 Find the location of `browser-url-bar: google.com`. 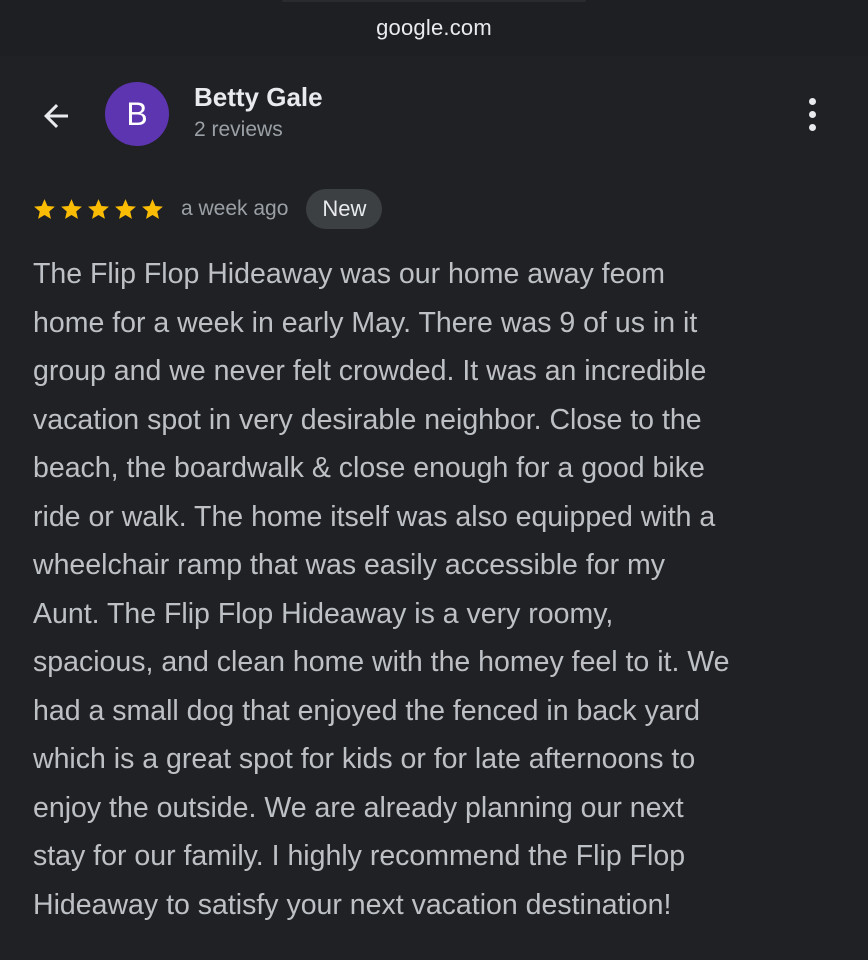

browser-url-bar: google.com is located at coordinates (434, 28).